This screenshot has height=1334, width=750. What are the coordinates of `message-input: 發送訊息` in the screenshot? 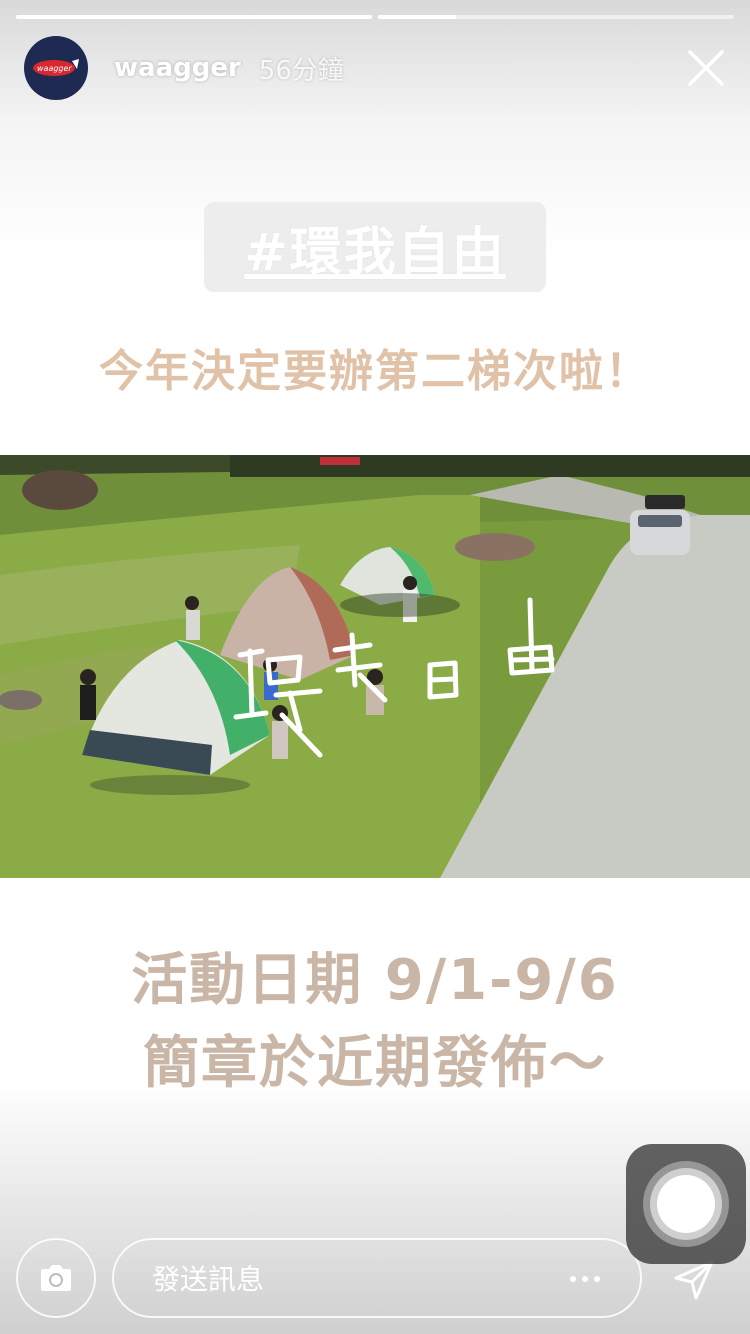 It's located at (377, 1278).